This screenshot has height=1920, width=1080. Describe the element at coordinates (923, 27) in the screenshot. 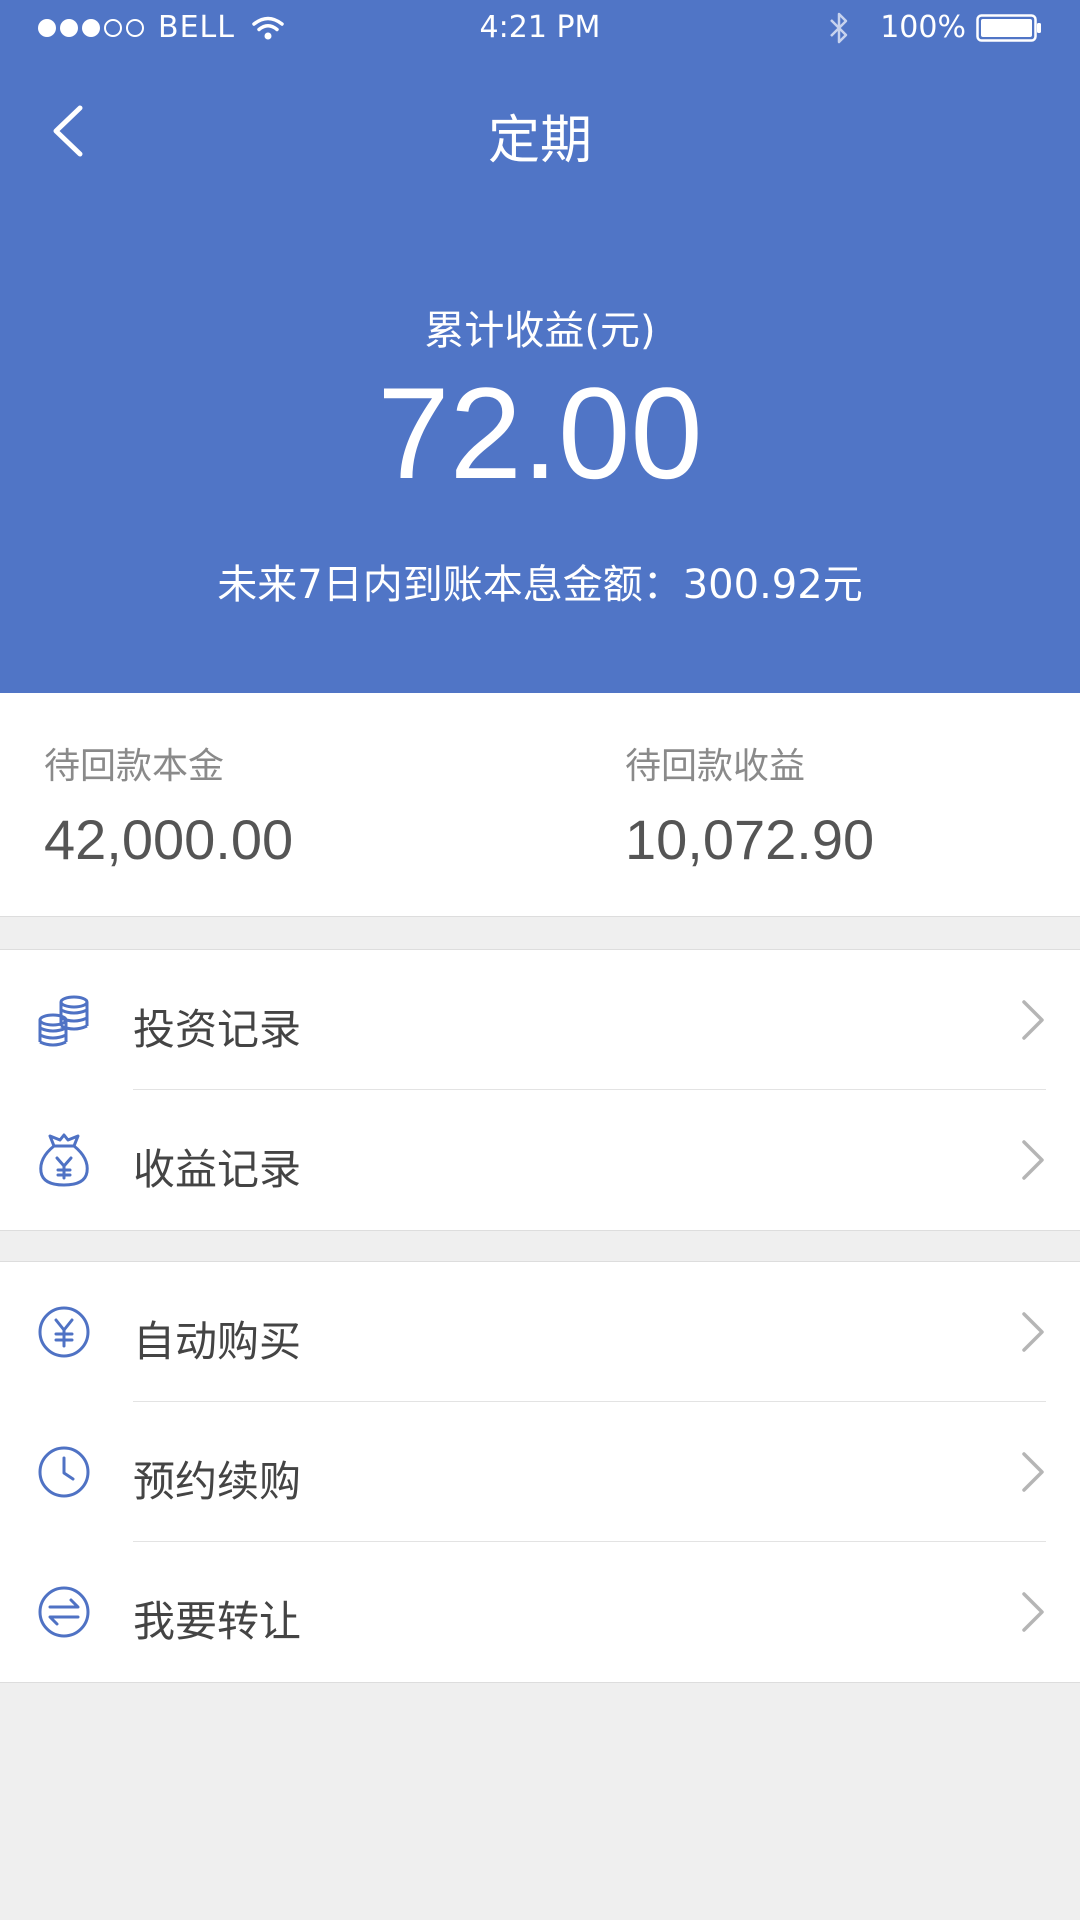

I see `battery-percent: 100%` at that location.